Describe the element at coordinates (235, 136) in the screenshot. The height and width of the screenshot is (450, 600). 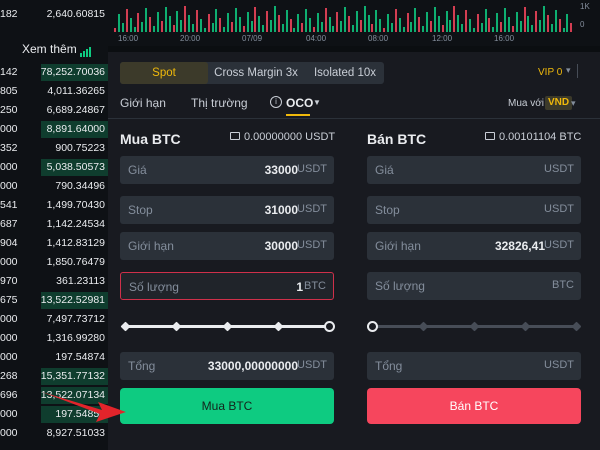
I see `wallet-icon` at that location.